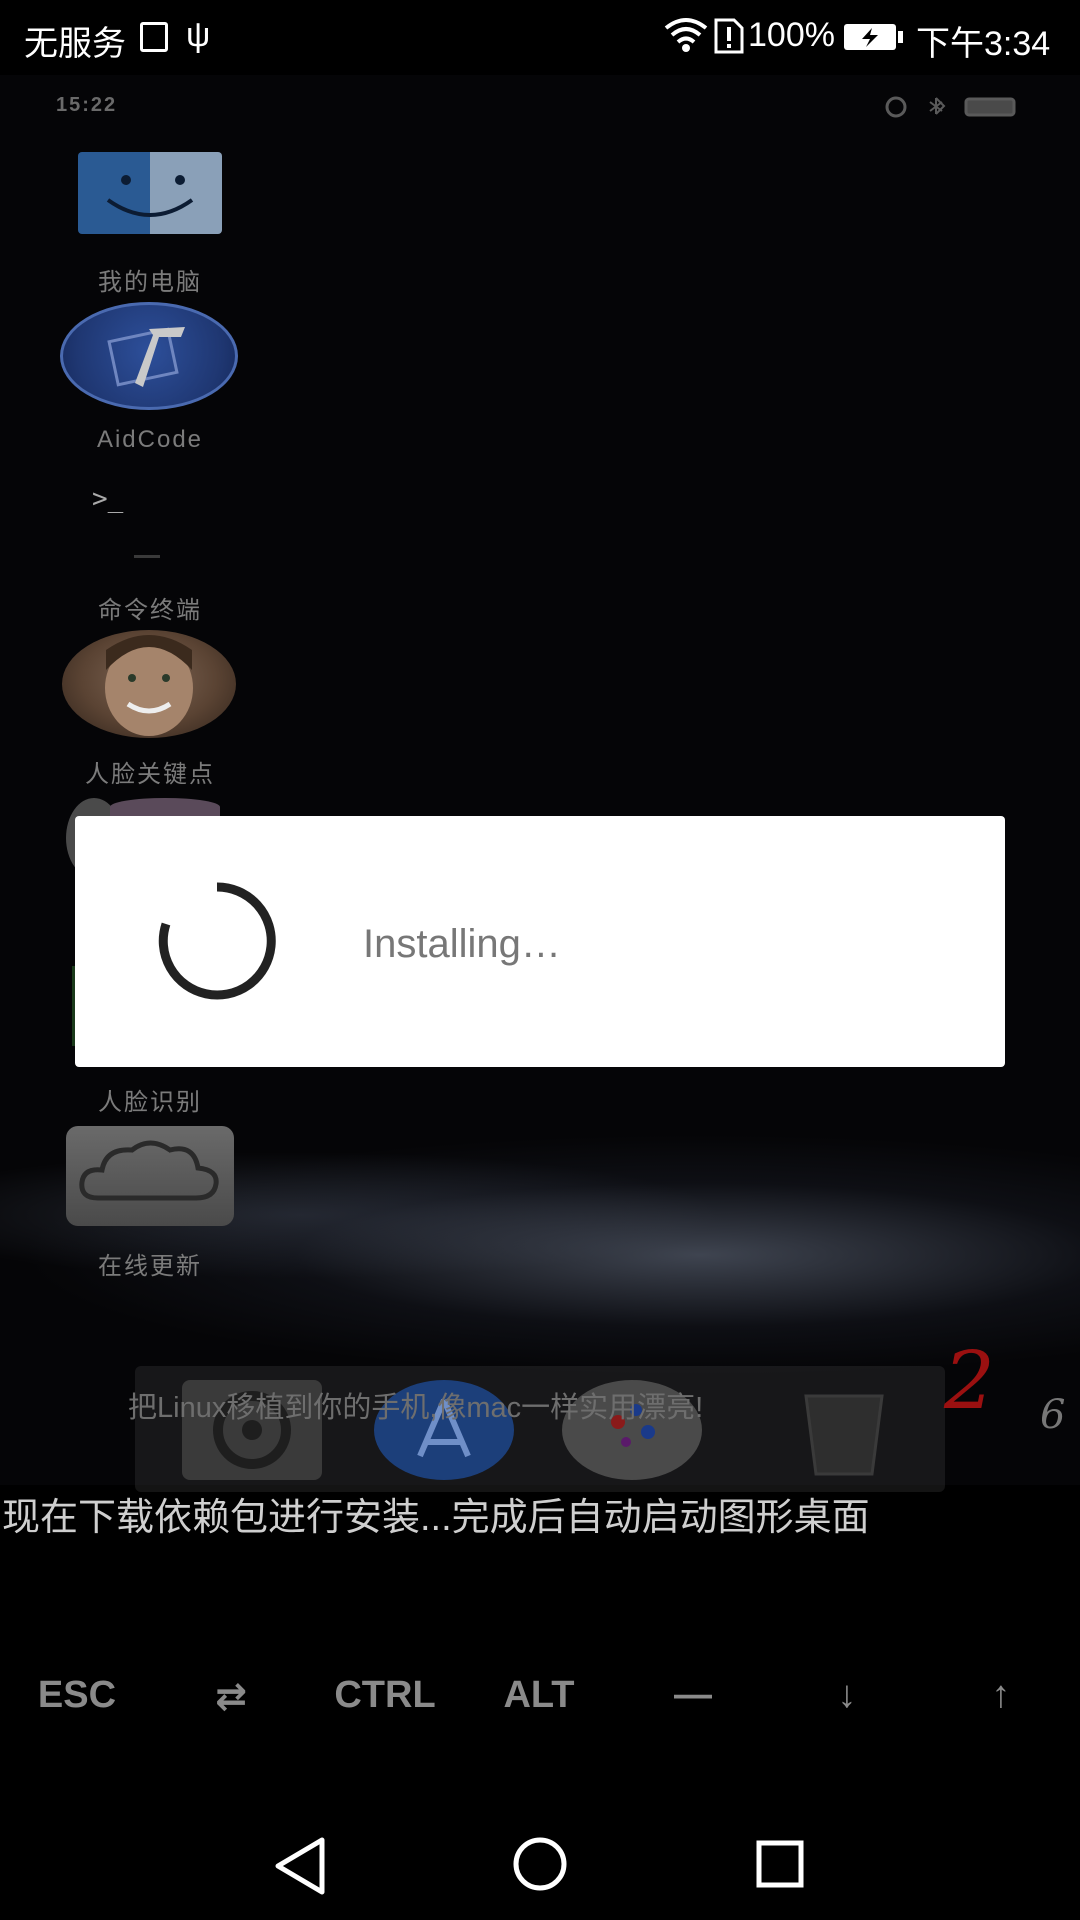 The height and width of the screenshot is (1920, 1080). I want to click on inner-clock: 15:22, so click(87, 105).